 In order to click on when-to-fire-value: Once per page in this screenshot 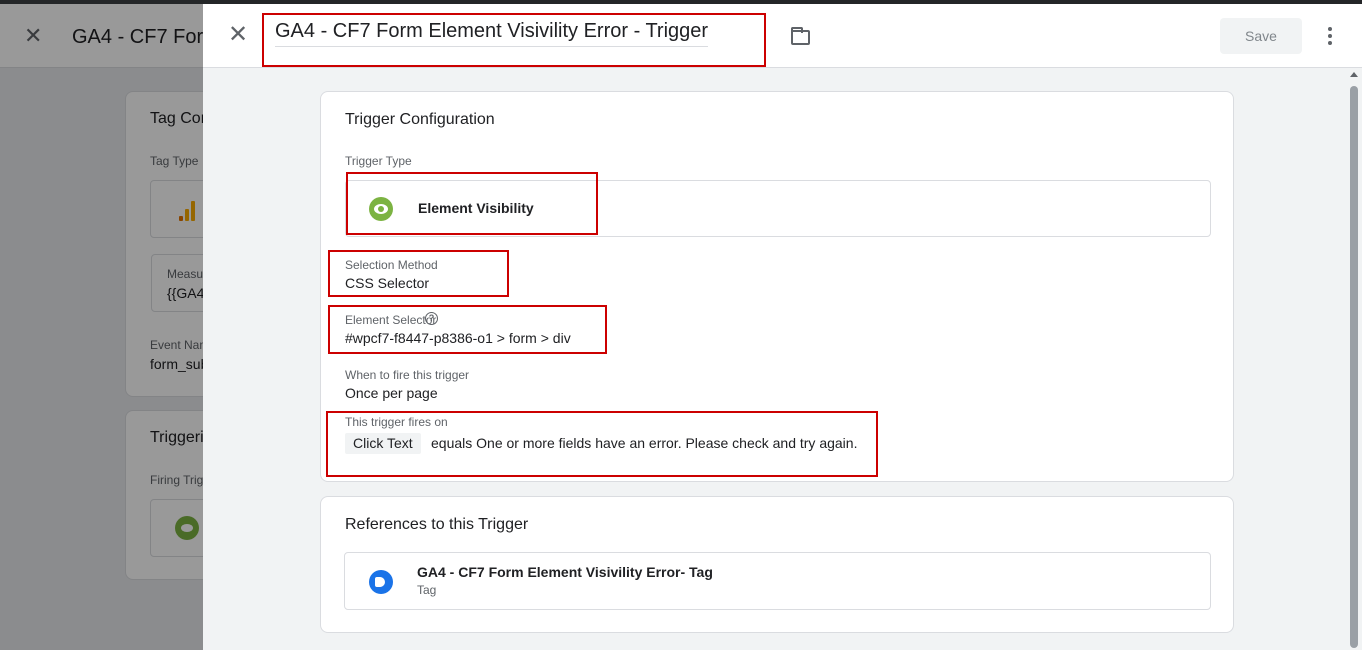, I will do `click(391, 393)`.